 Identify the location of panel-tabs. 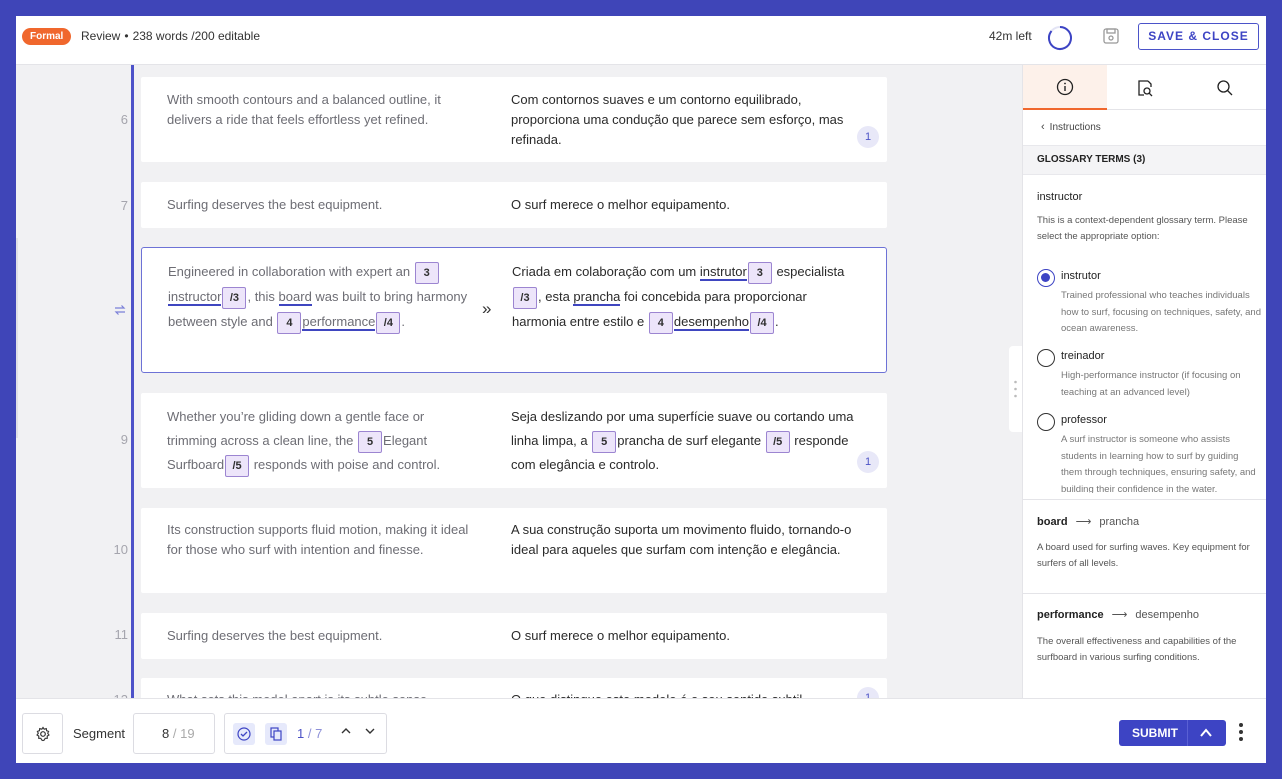
(1144, 87).